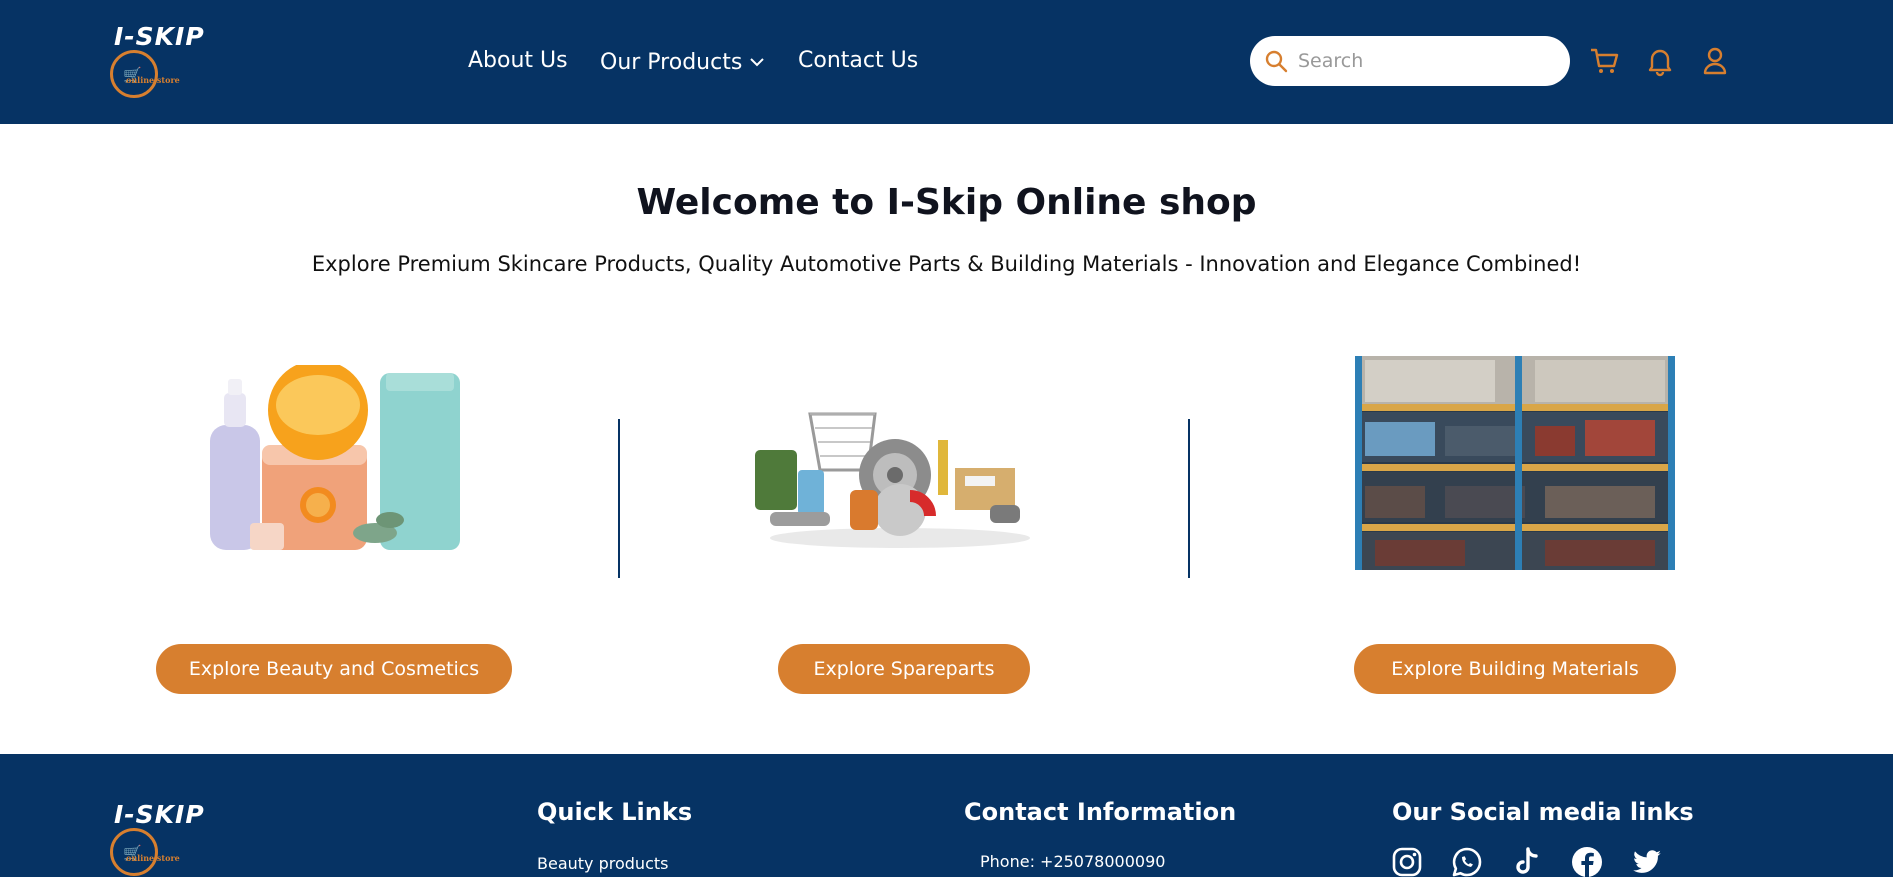  Describe the element at coordinates (334, 669) in the screenshot. I see `explore-beauty-button: Explore Beauty and Cosmetics` at that location.